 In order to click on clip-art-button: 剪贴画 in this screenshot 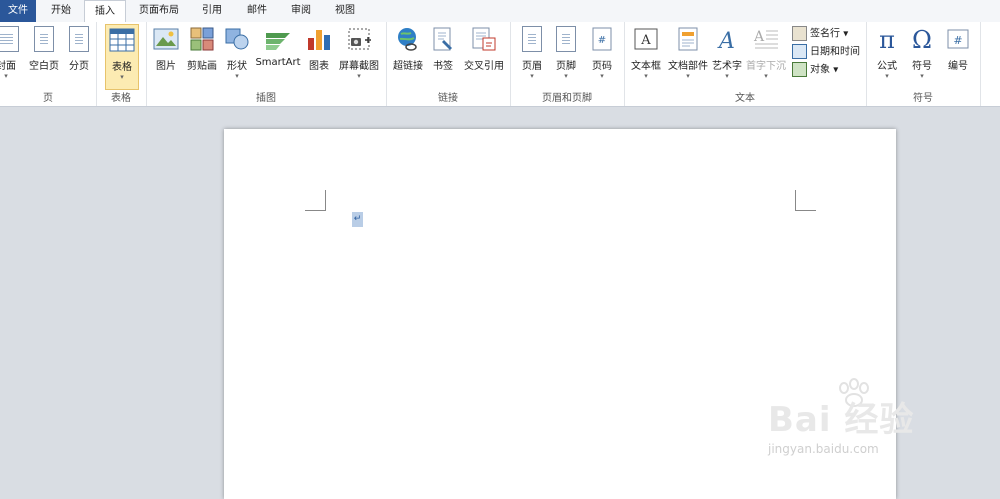, I will do `click(202, 56)`.